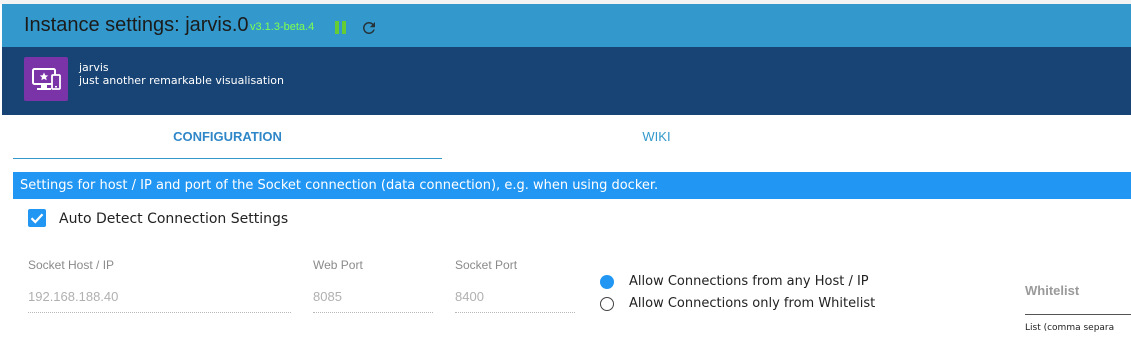 The width and height of the screenshot is (1131, 355). Describe the element at coordinates (656, 136) in the screenshot. I see `tab-wiki: WIKI` at that location.